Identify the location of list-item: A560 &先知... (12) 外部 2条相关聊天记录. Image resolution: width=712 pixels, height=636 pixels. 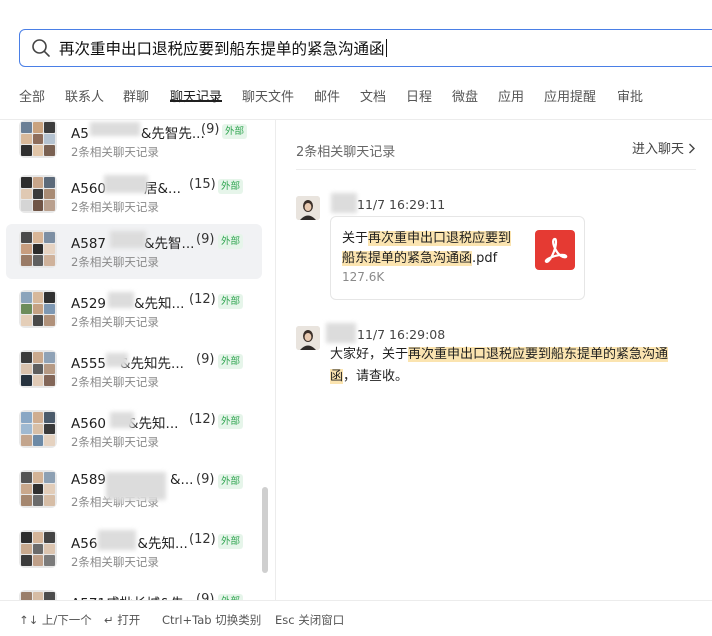
(134, 431).